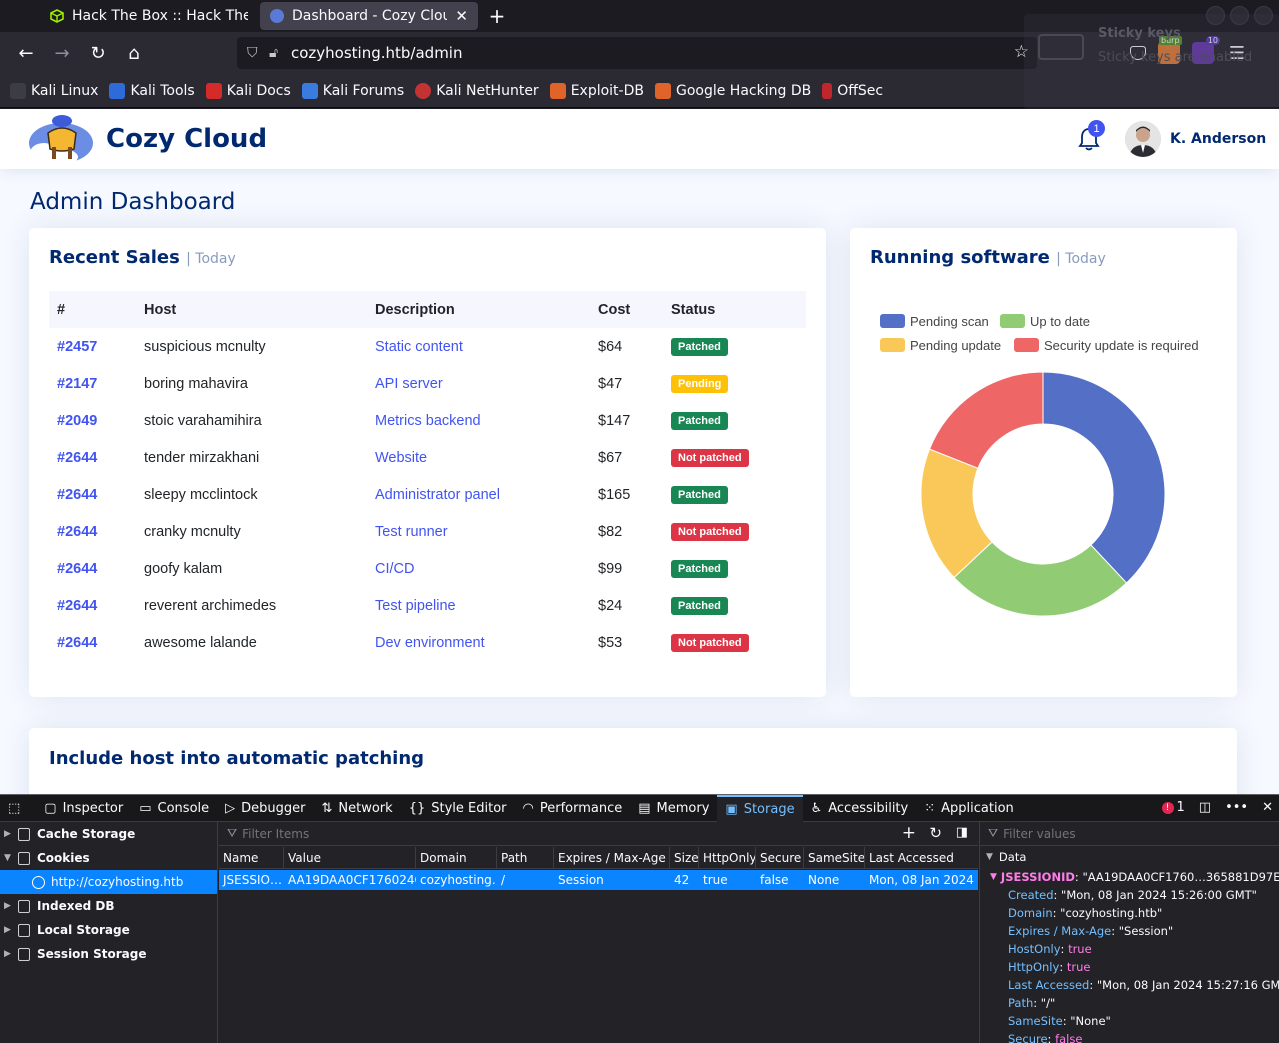  What do you see at coordinates (1237, 53) in the screenshot?
I see `menu-icon: ☰` at bounding box center [1237, 53].